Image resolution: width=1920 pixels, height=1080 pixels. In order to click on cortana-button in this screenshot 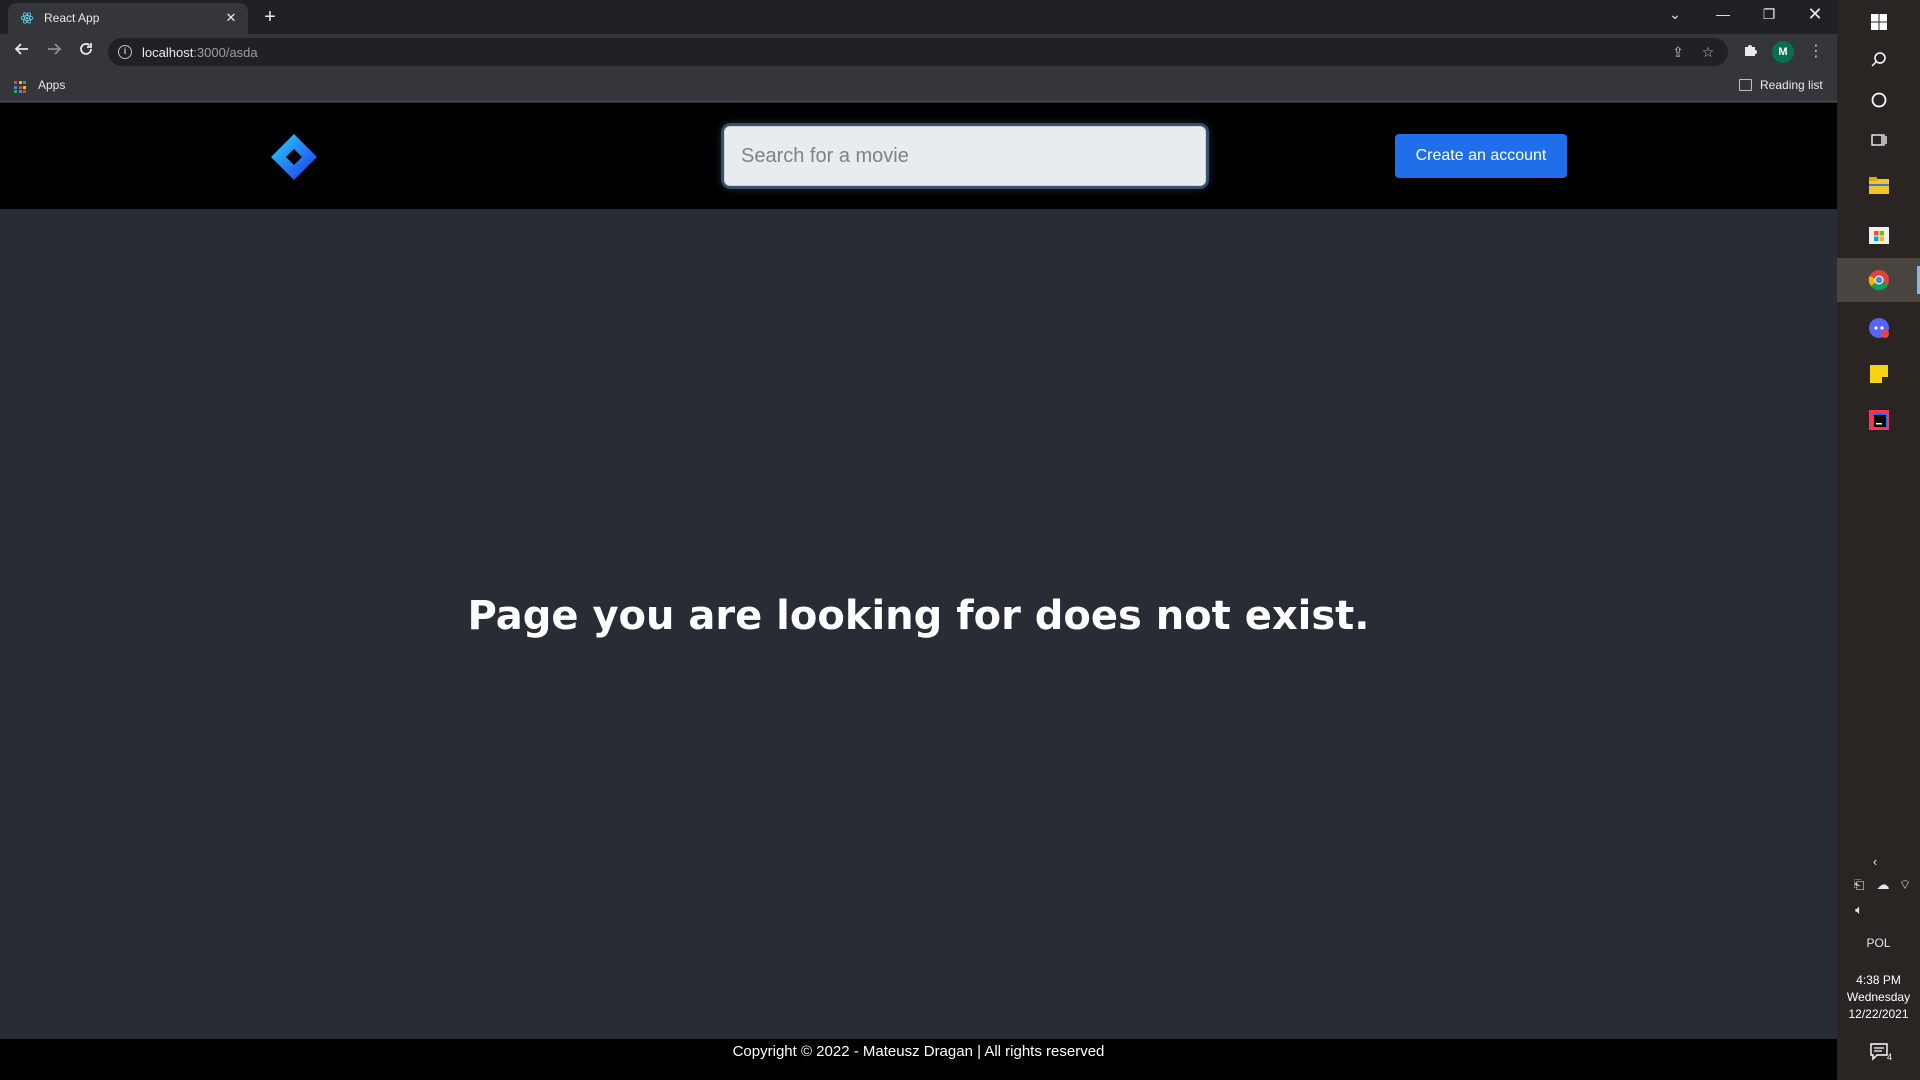, I will do `click(1878, 100)`.